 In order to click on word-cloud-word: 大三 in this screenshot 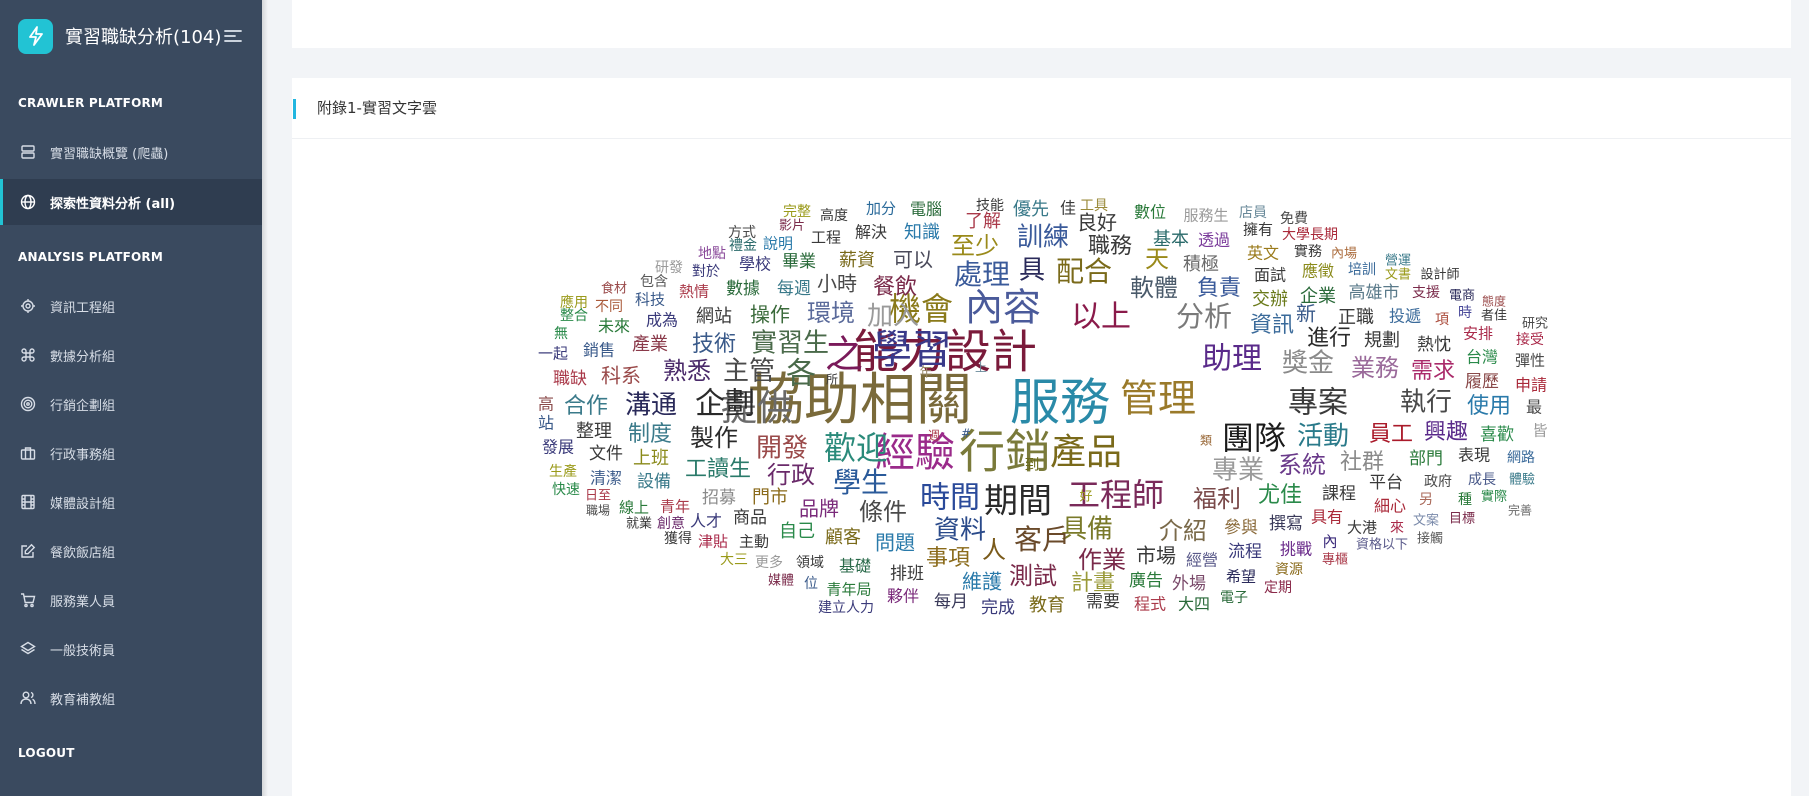, I will do `click(734, 560)`.